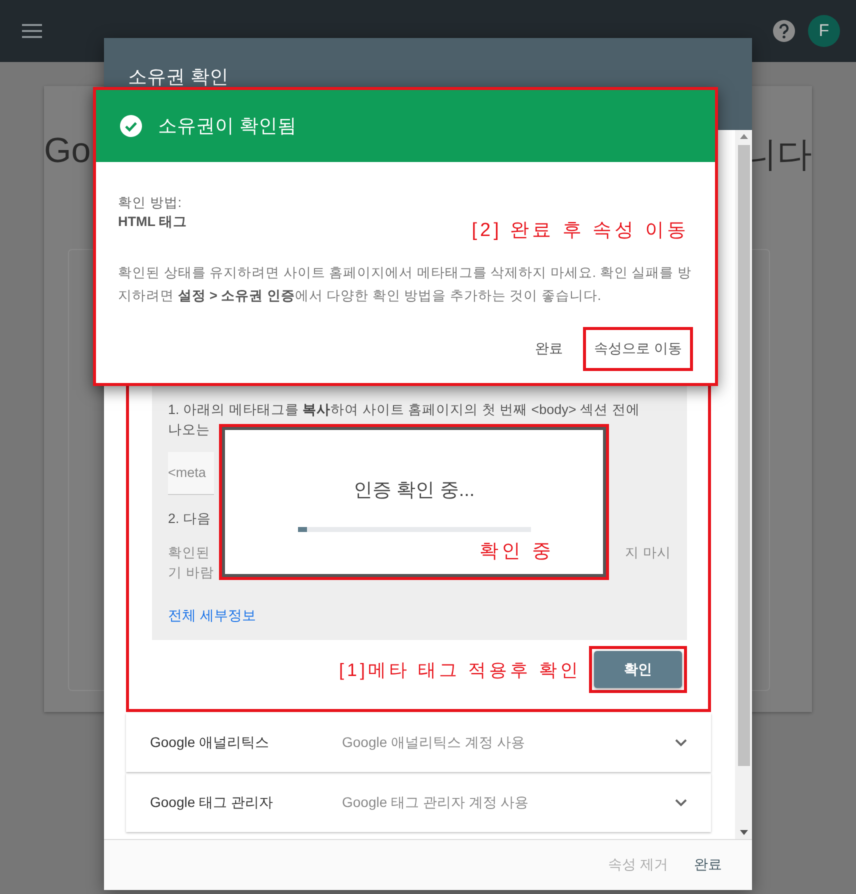 Image resolution: width=856 pixels, height=894 pixels. Describe the element at coordinates (210, 743) in the screenshot. I see `method-name: Google 애널리틱스` at that location.